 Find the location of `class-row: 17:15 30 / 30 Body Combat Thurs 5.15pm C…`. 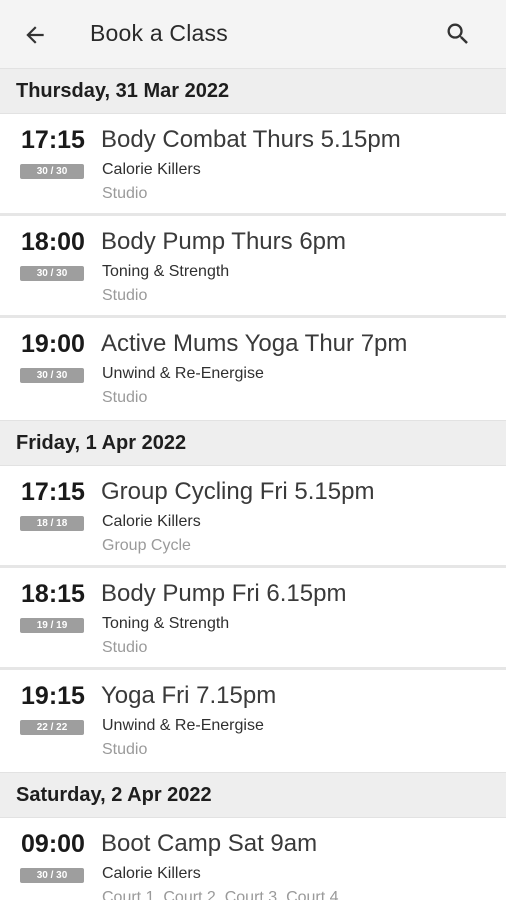

class-row: 17:15 30 / 30 Body Combat Thurs 5.15pm C… is located at coordinates (253, 165).